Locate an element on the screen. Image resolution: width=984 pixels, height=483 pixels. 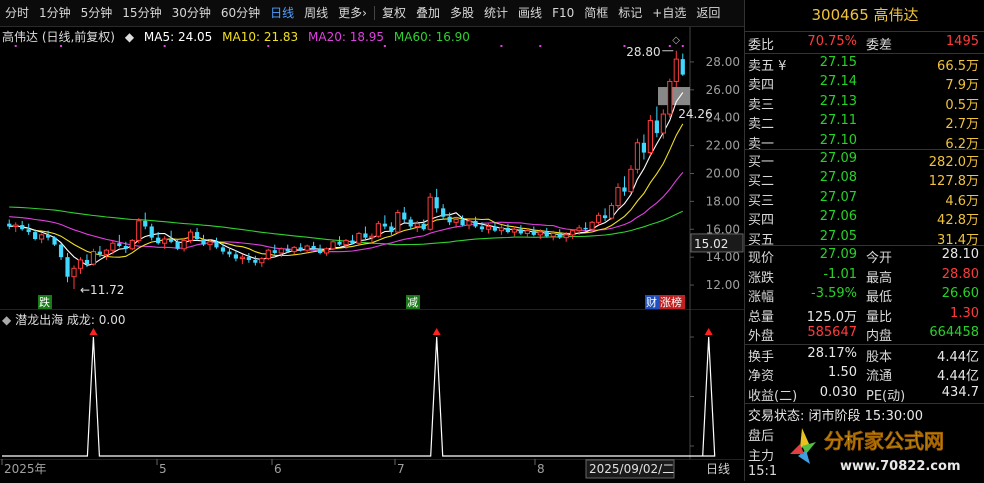
stat-label2: 今开 is located at coordinates (879, 258).